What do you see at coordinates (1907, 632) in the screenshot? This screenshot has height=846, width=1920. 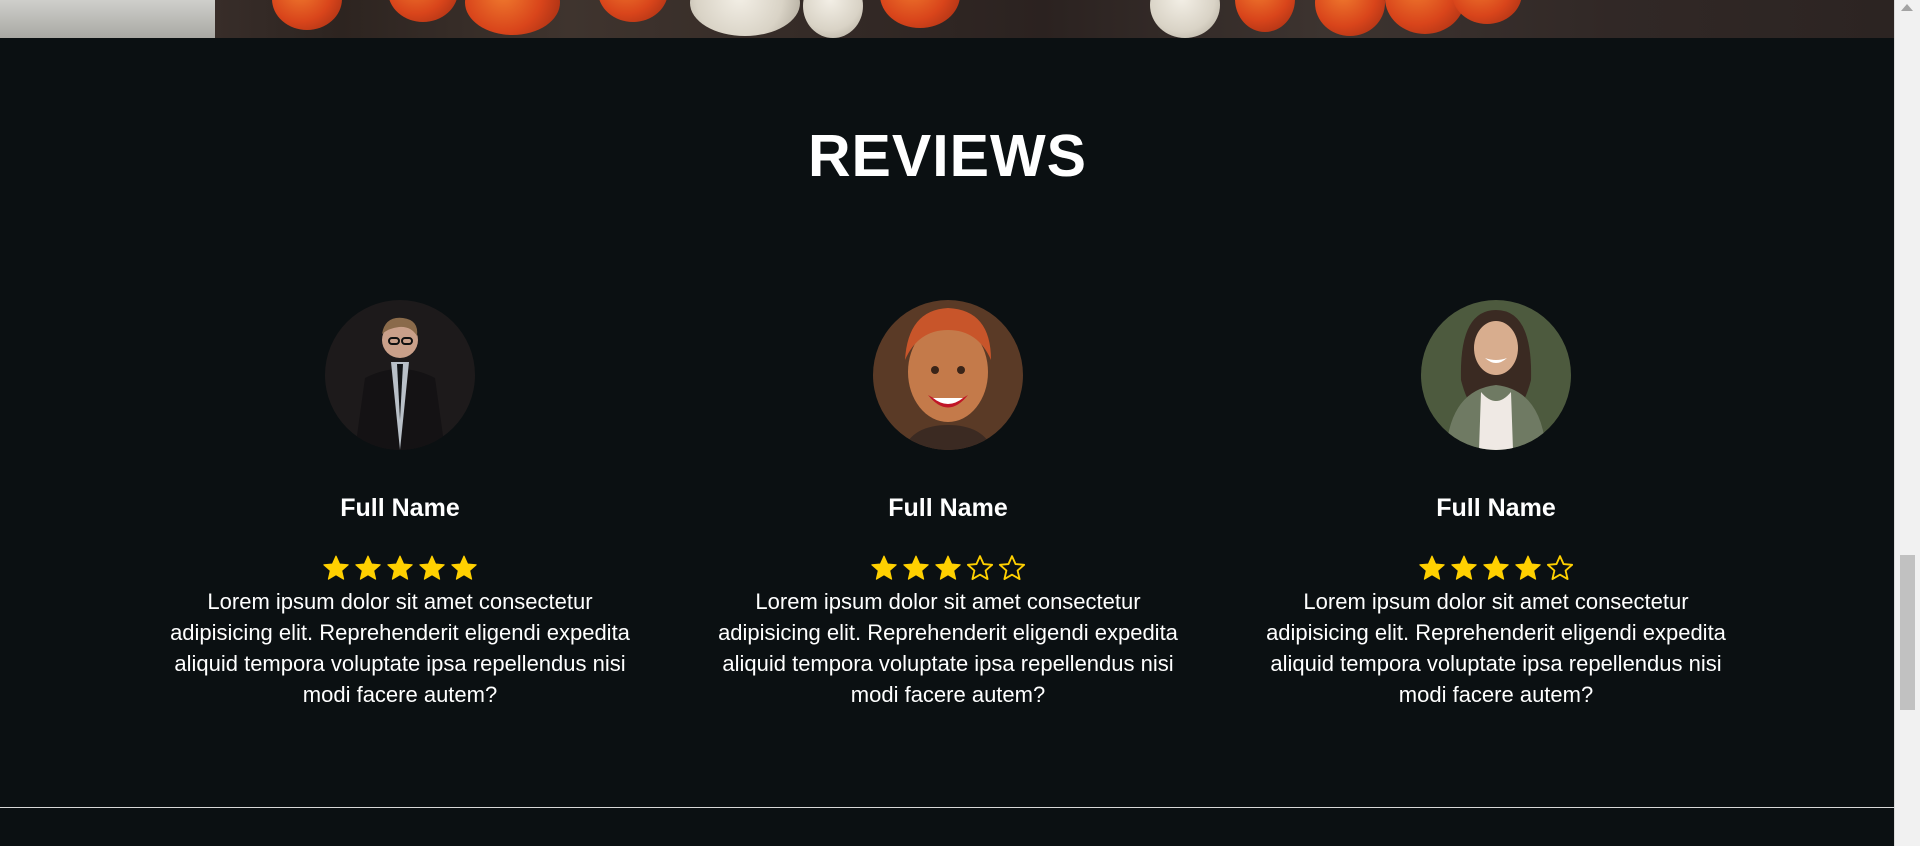 I see `scrollbar-thumb` at bounding box center [1907, 632].